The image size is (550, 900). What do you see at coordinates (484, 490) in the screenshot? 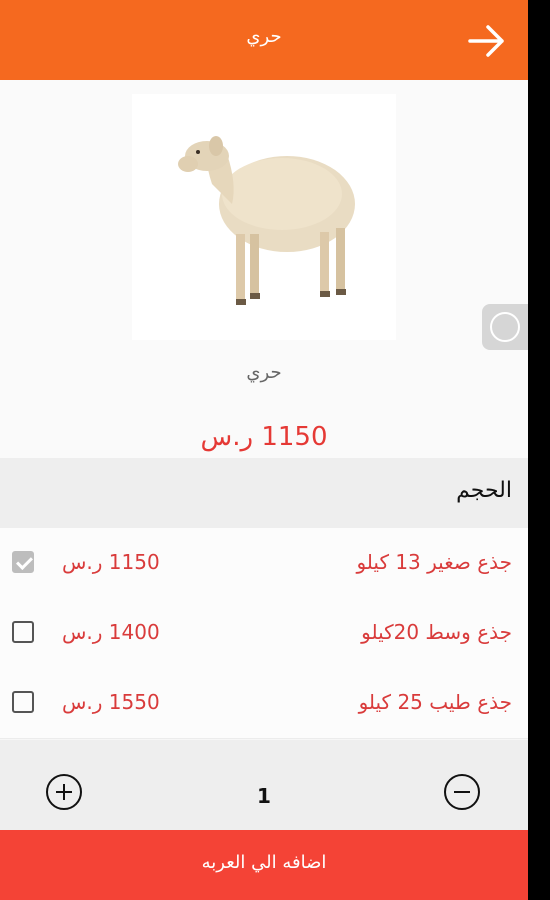
I see `size-section-title: الحجم` at bounding box center [484, 490].